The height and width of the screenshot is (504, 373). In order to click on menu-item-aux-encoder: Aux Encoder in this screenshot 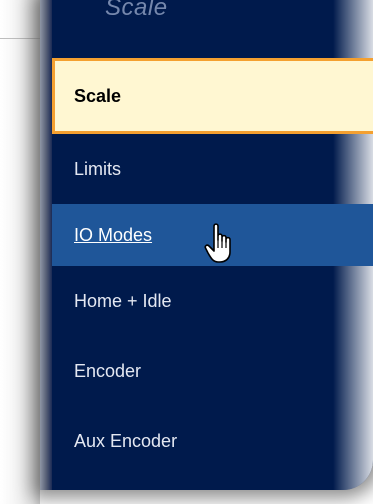, I will do `click(212, 441)`.